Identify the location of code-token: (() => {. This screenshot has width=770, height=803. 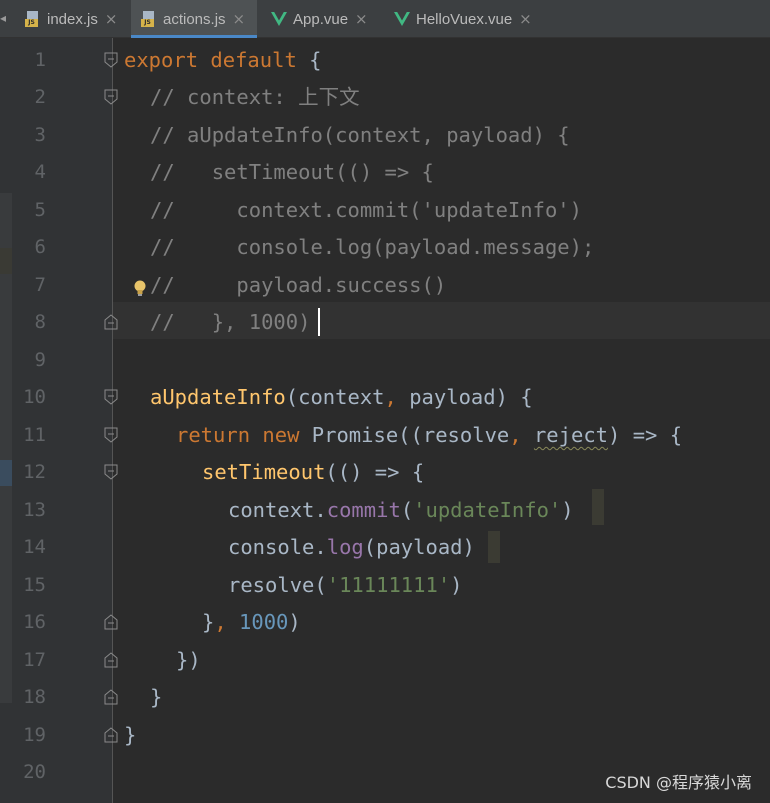
(375, 472).